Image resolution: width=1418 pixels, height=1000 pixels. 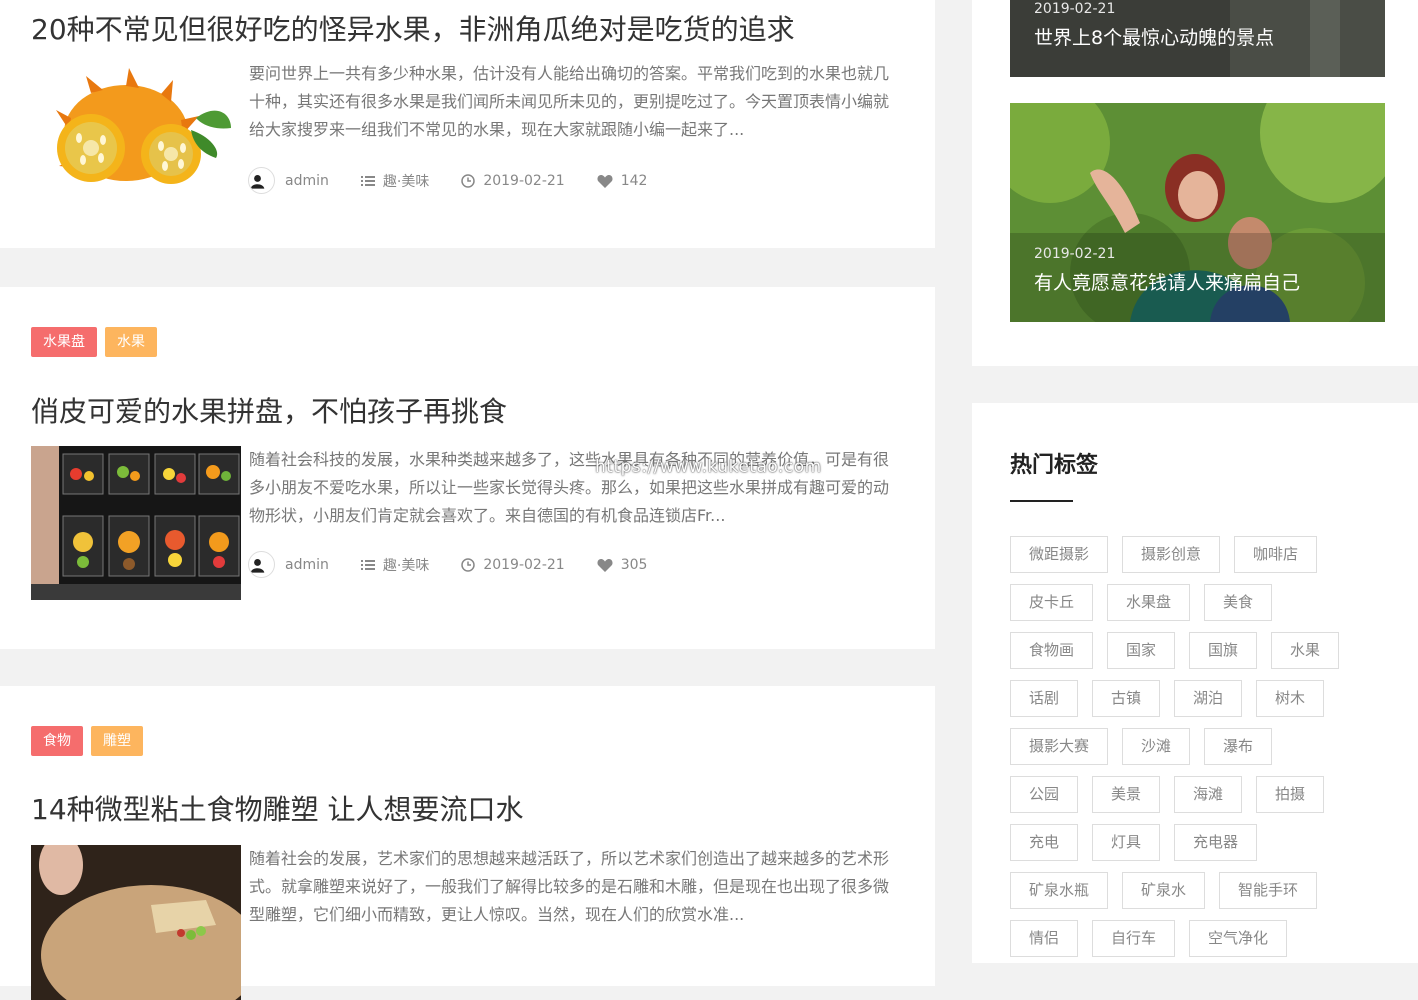 What do you see at coordinates (1044, 794) in the screenshot?
I see `tag-link: 公园` at bounding box center [1044, 794].